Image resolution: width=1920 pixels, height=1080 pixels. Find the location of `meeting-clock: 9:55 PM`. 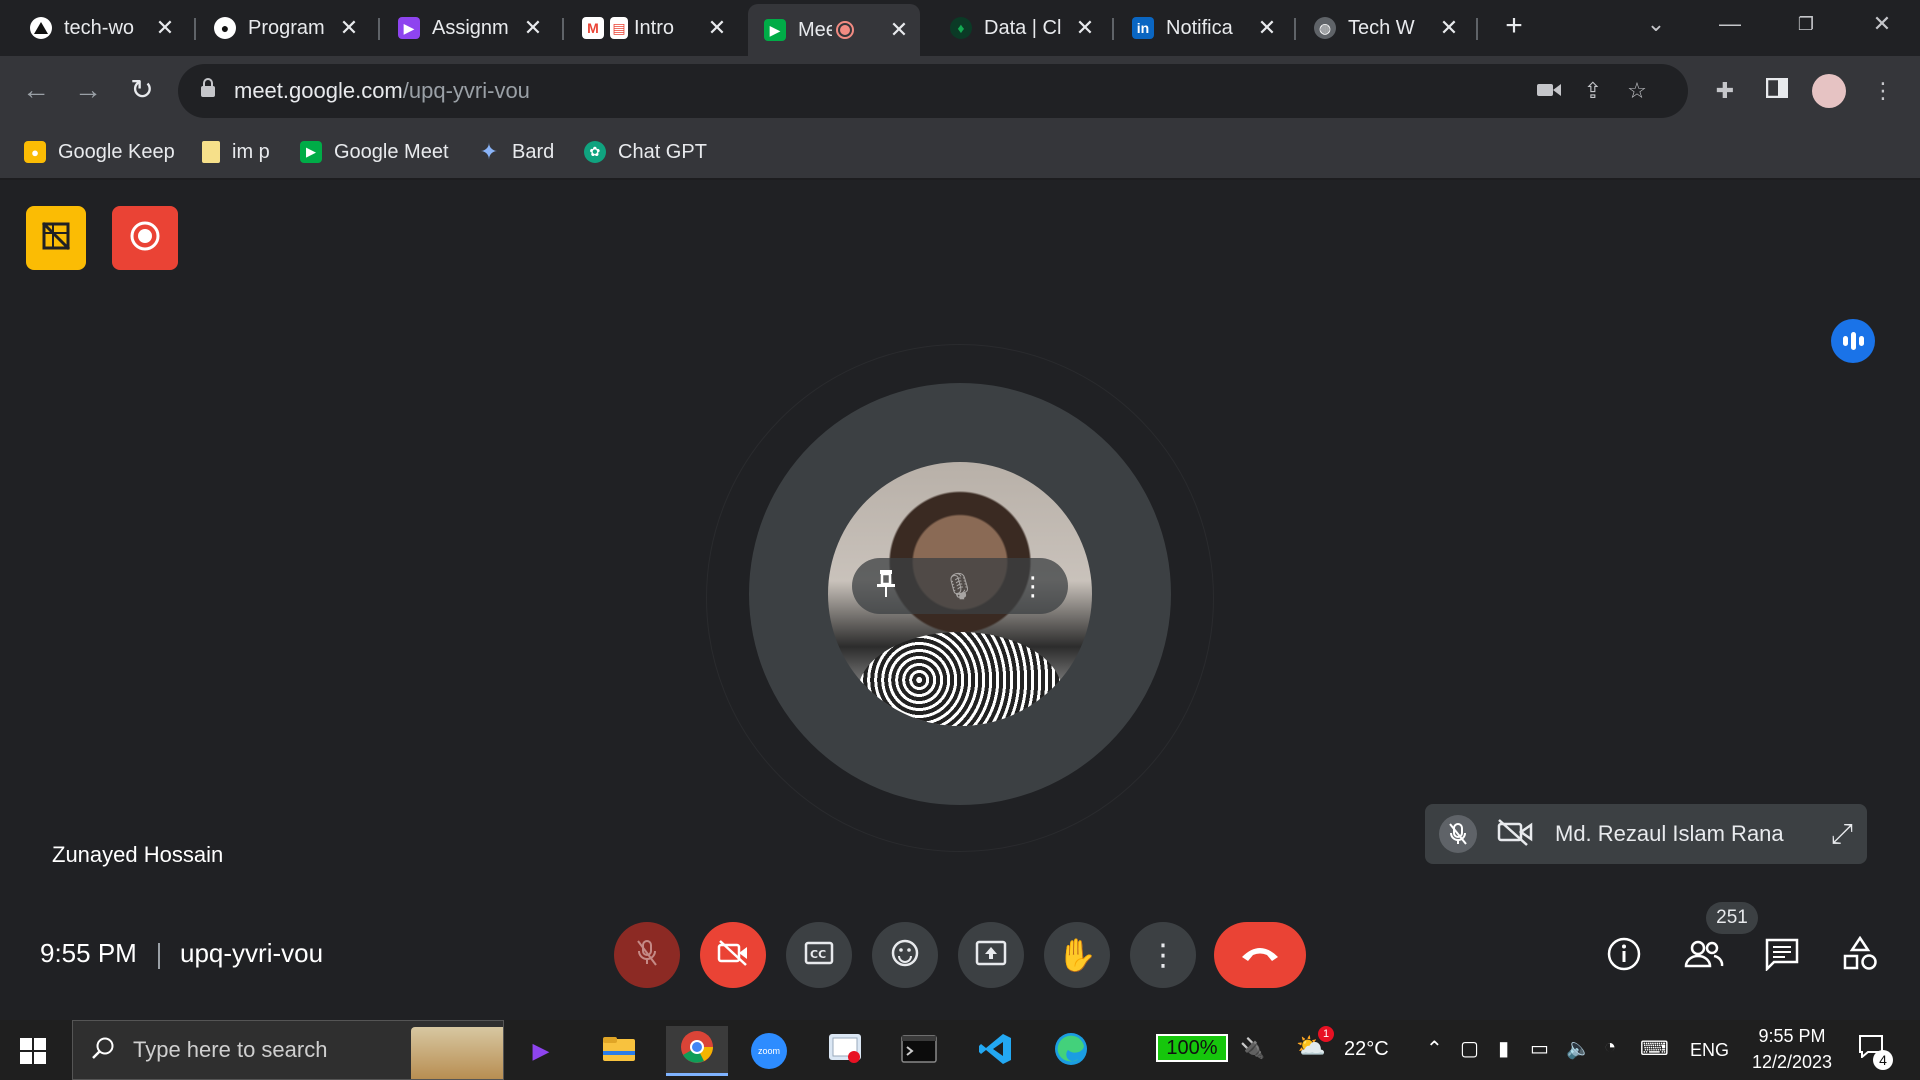

meeting-clock: 9:55 PM is located at coordinates (88, 953).